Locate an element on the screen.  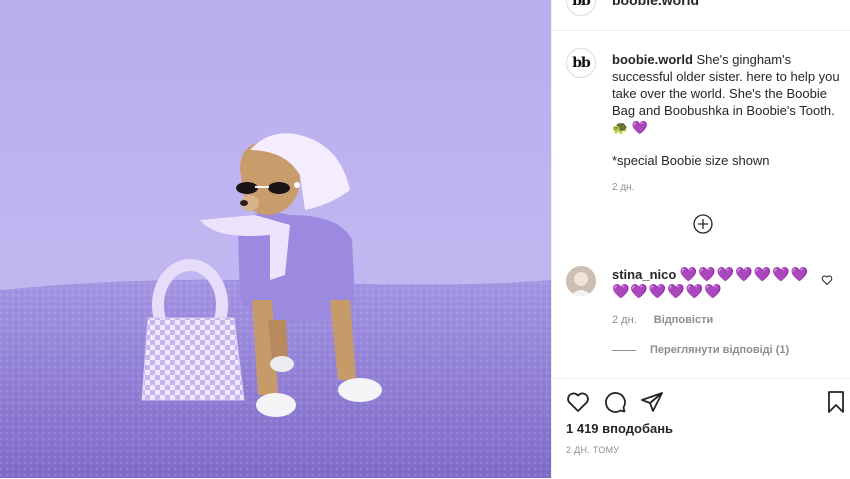
likes-count: 1 419 вподобань is located at coordinates (619, 428).